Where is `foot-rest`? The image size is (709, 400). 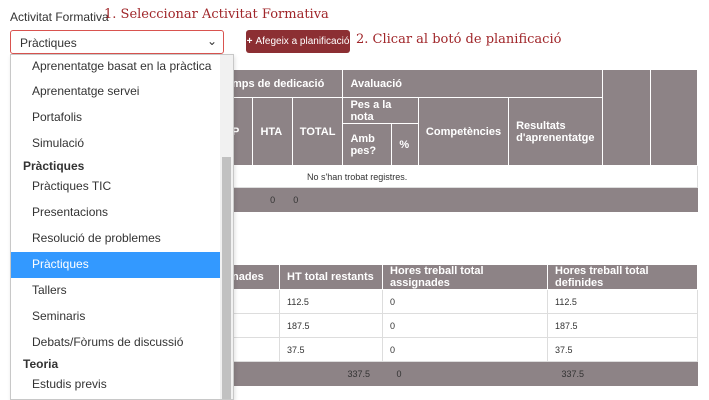
foot-rest is located at coordinates (520, 199).